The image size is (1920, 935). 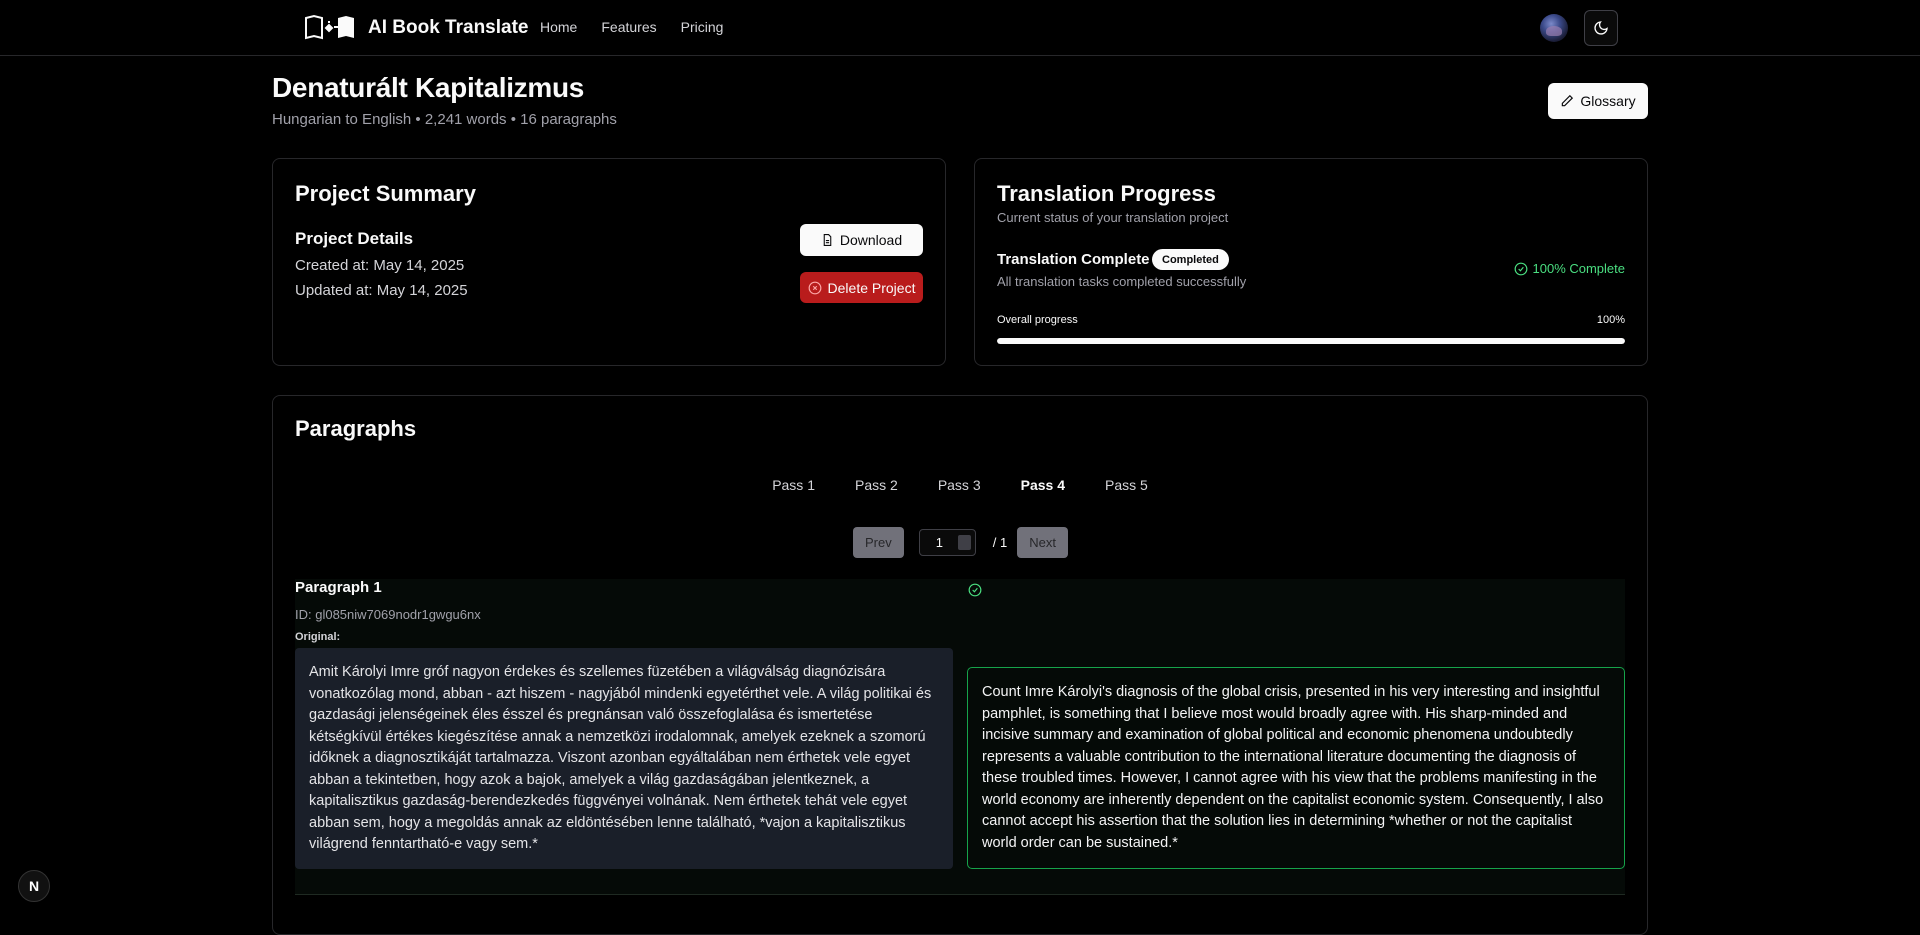 What do you see at coordinates (1554, 28) in the screenshot?
I see `avatar` at bounding box center [1554, 28].